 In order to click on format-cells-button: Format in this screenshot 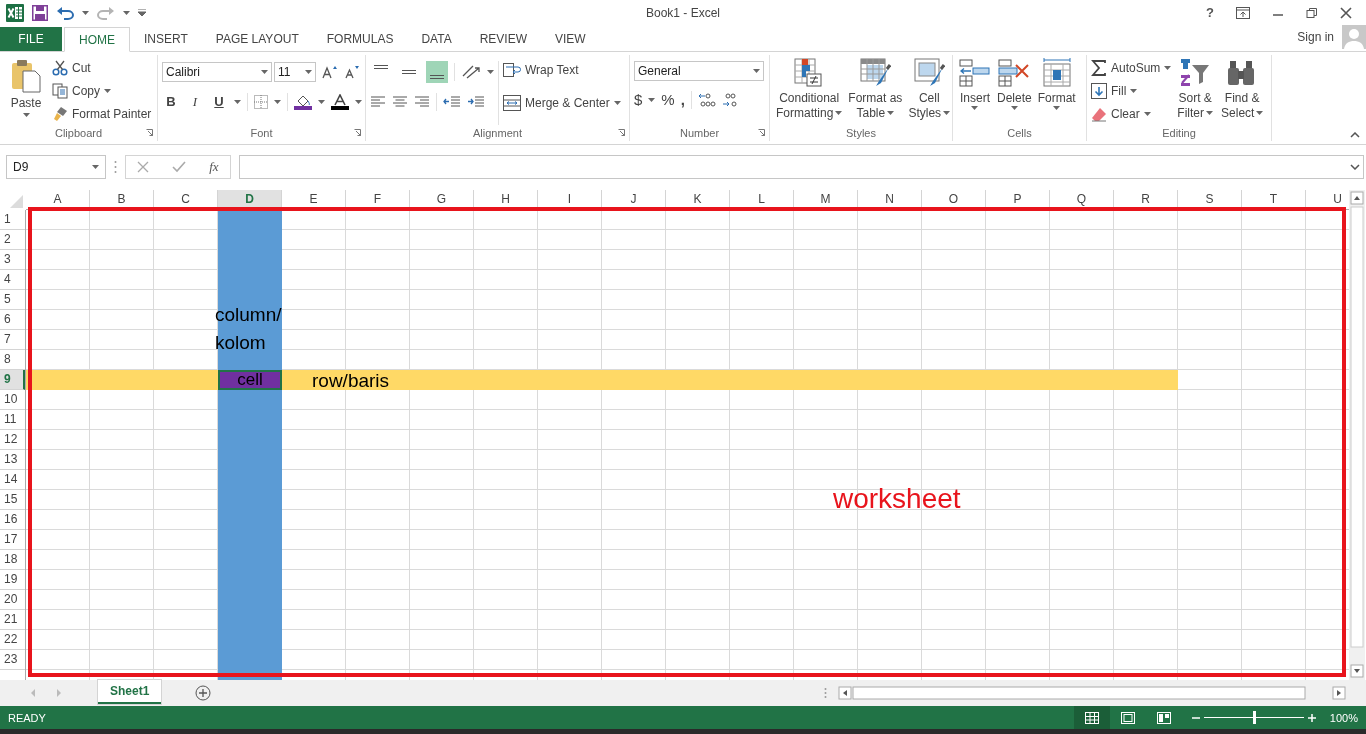, I will do `click(1056, 83)`.